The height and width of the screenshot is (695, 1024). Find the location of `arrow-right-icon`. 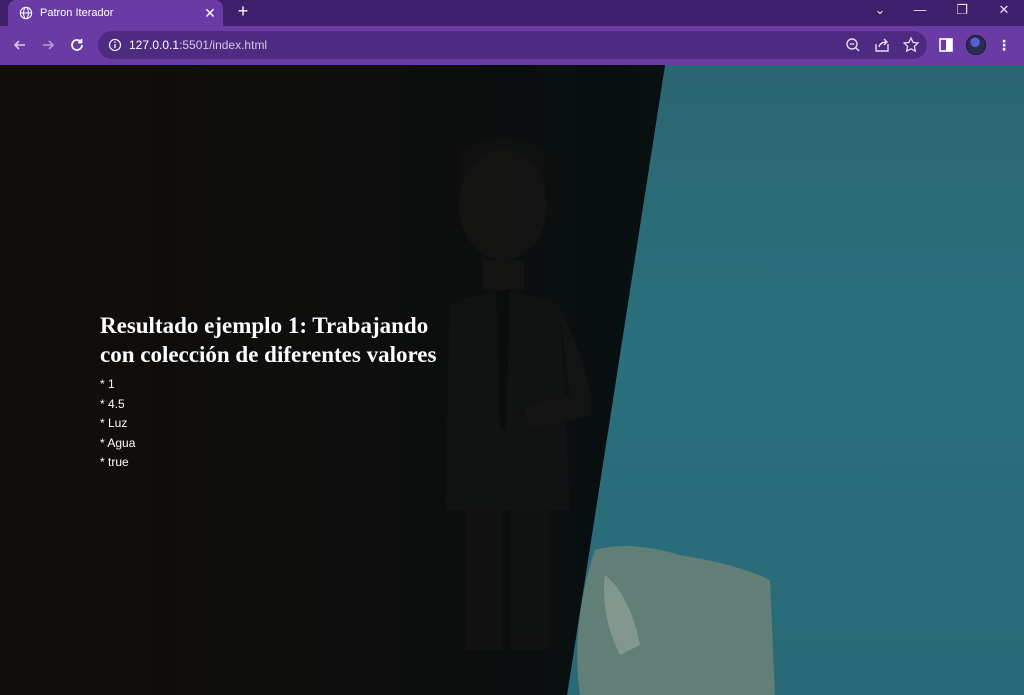

arrow-right-icon is located at coordinates (49, 45).